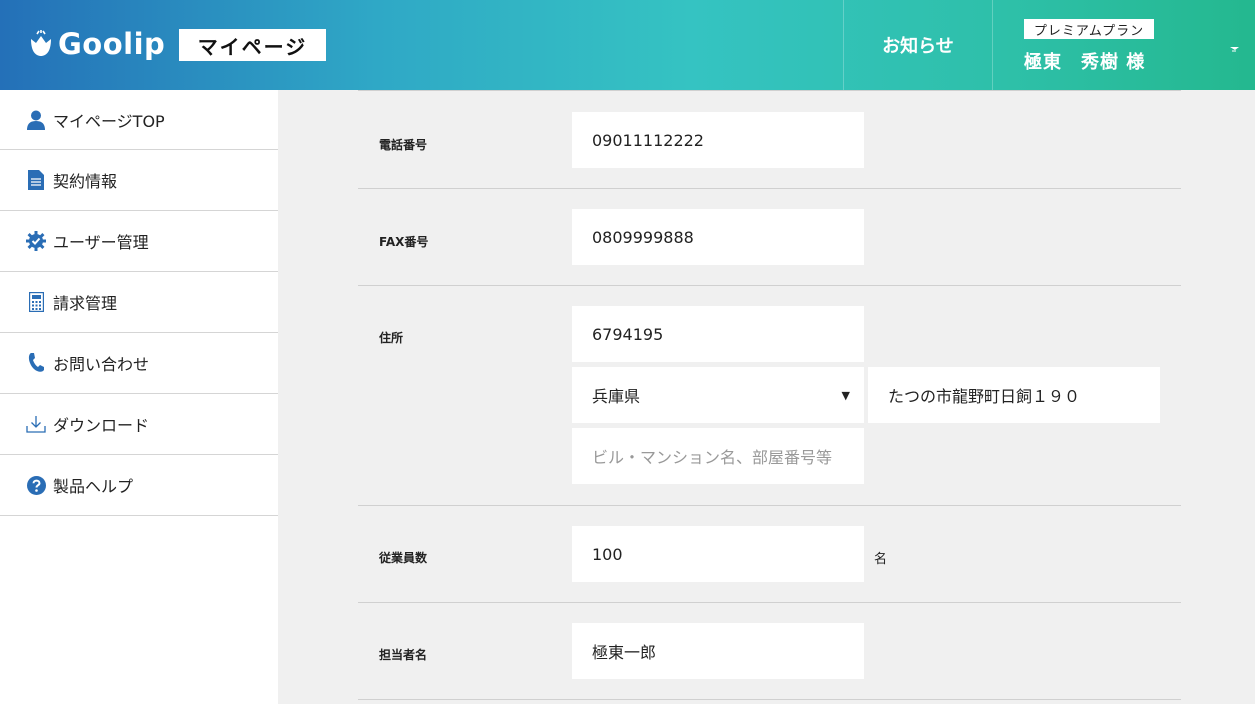  What do you see at coordinates (1014, 395) in the screenshot?
I see `city-input: たつの市龍野町日飼１９０` at bounding box center [1014, 395].